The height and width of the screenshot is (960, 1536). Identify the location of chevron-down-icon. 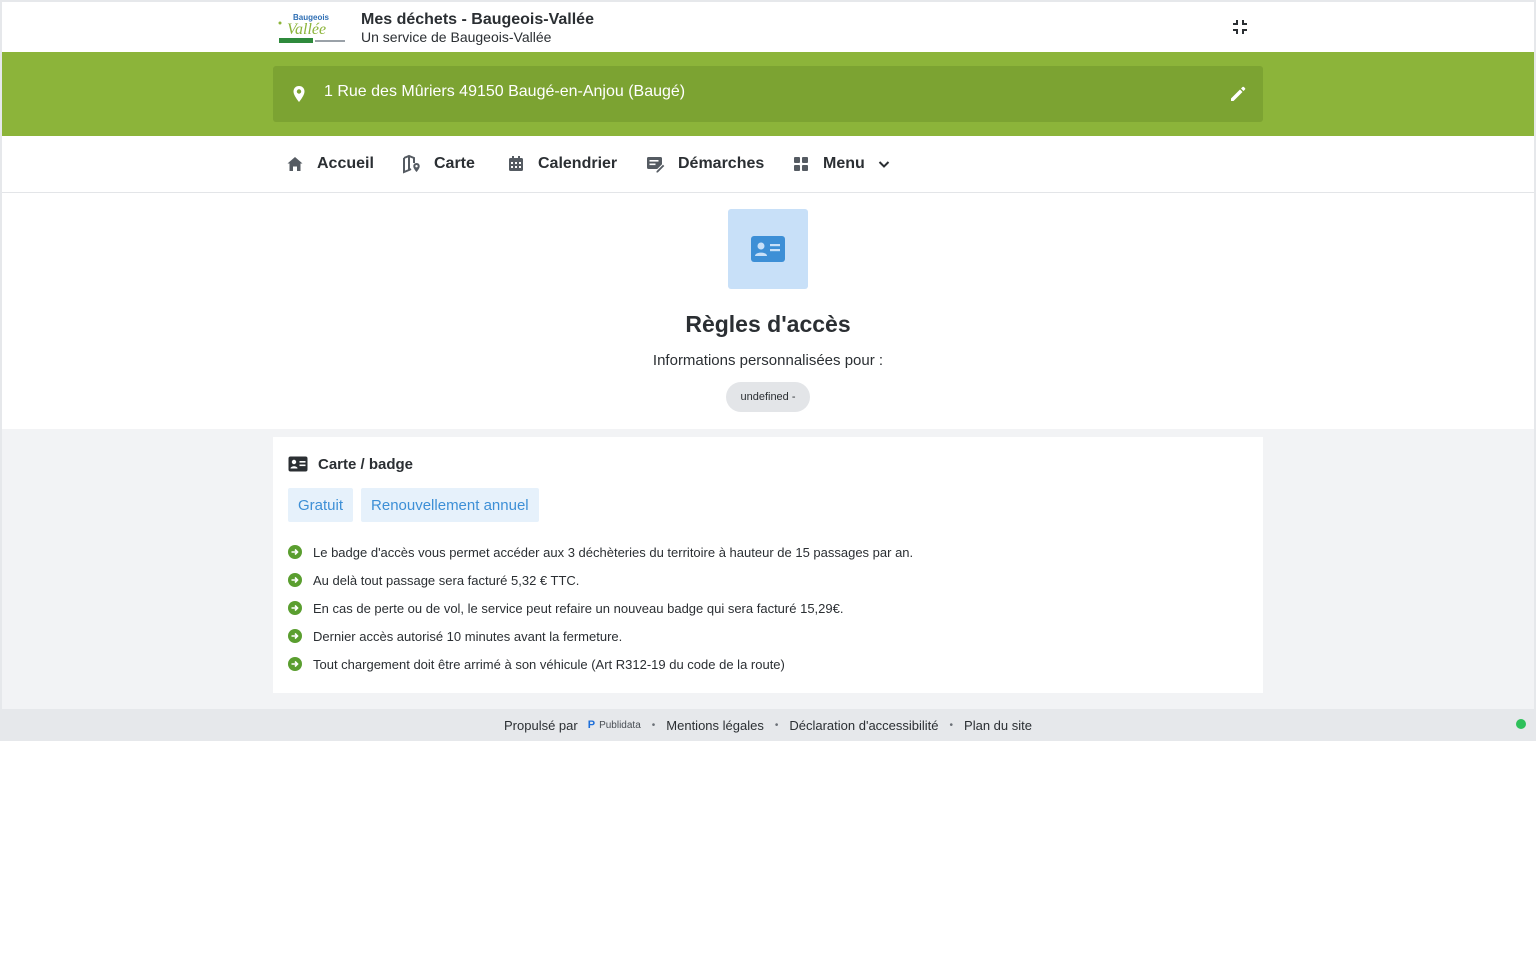
(884, 164).